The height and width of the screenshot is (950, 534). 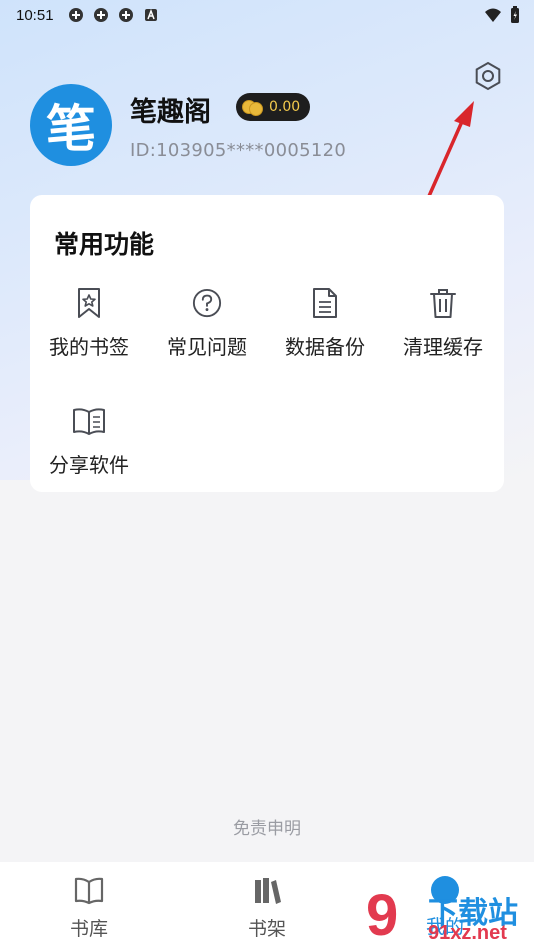 I want to click on clear-cache-label: 清理缓存, so click(x=443, y=347).